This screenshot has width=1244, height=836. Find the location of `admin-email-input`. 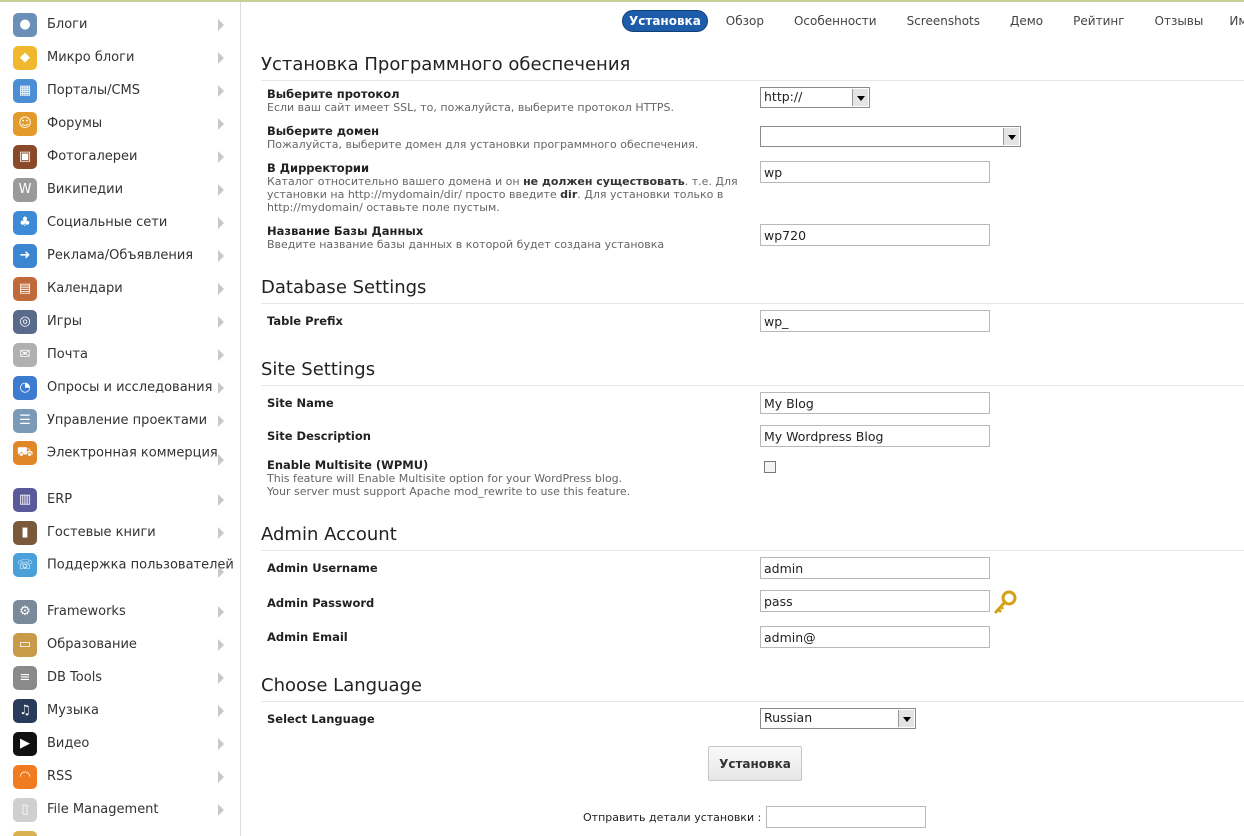

admin-email-input is located at coordinates (875, 637).